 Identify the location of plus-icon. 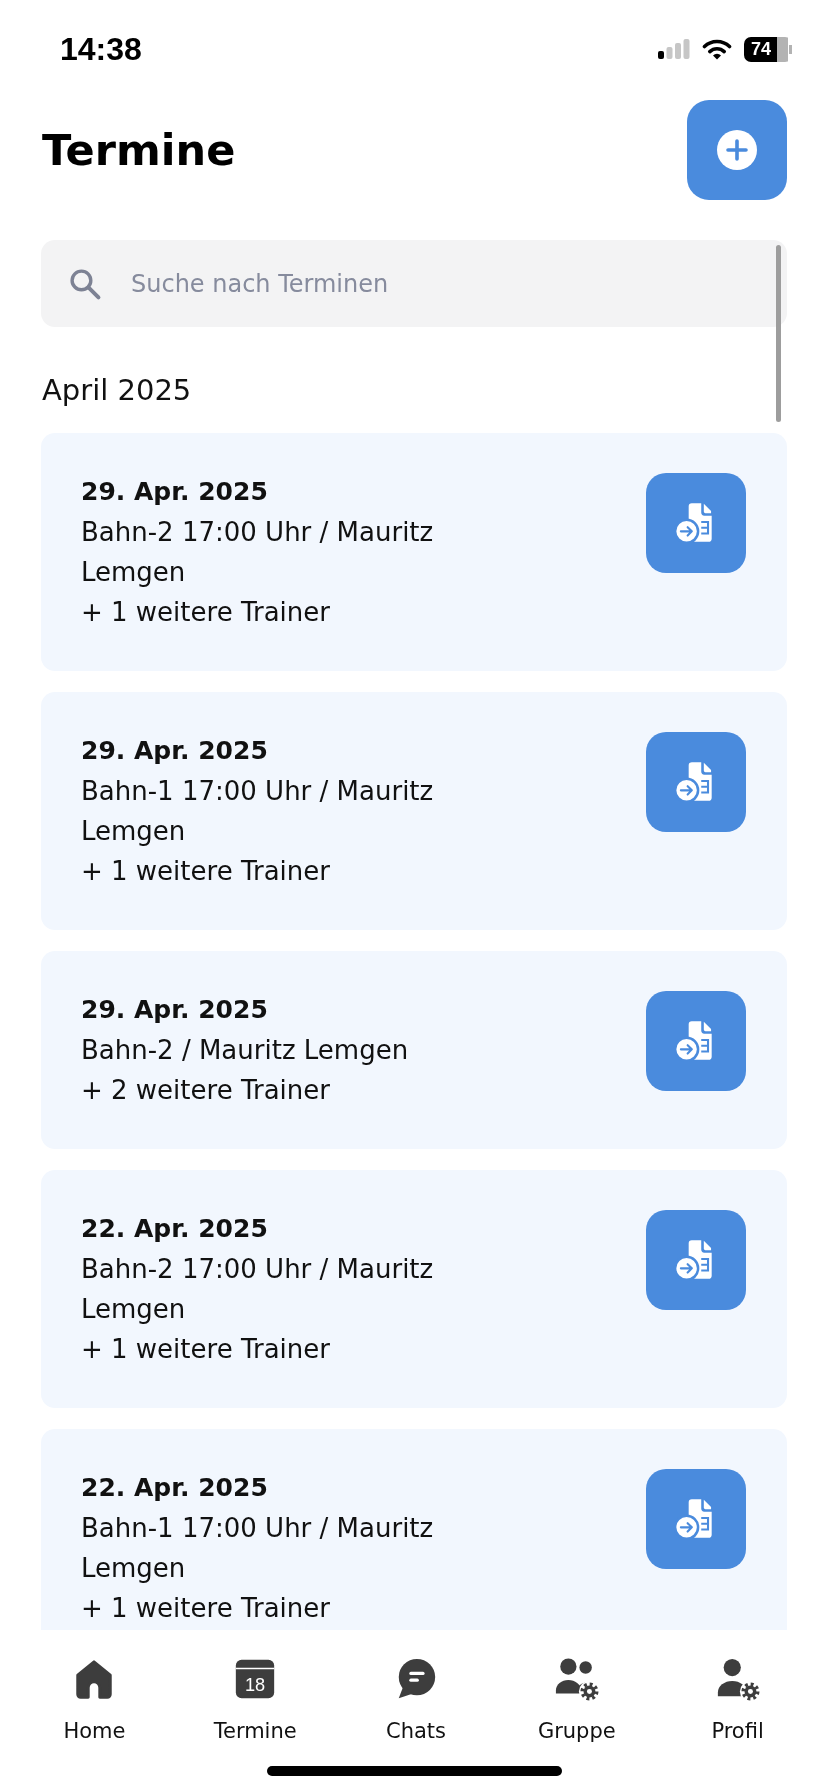
(737, 150).